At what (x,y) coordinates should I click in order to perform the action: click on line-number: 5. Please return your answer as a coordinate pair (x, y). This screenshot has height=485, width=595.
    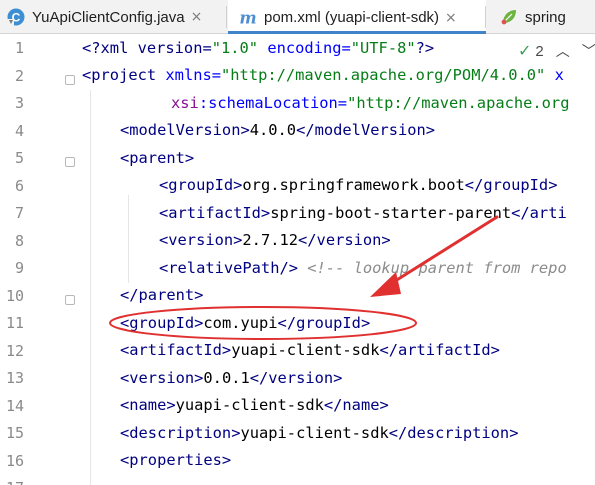
    Looking at the image, I should click on (19, 158).